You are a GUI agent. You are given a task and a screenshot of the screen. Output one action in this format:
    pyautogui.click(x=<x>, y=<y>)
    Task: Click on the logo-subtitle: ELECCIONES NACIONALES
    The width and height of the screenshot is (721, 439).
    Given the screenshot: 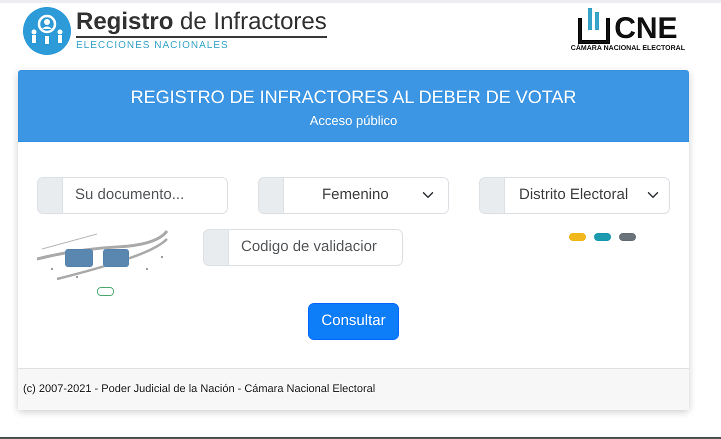 What is the action you would take?
    pyautogui.click(x=153, y=45)
    